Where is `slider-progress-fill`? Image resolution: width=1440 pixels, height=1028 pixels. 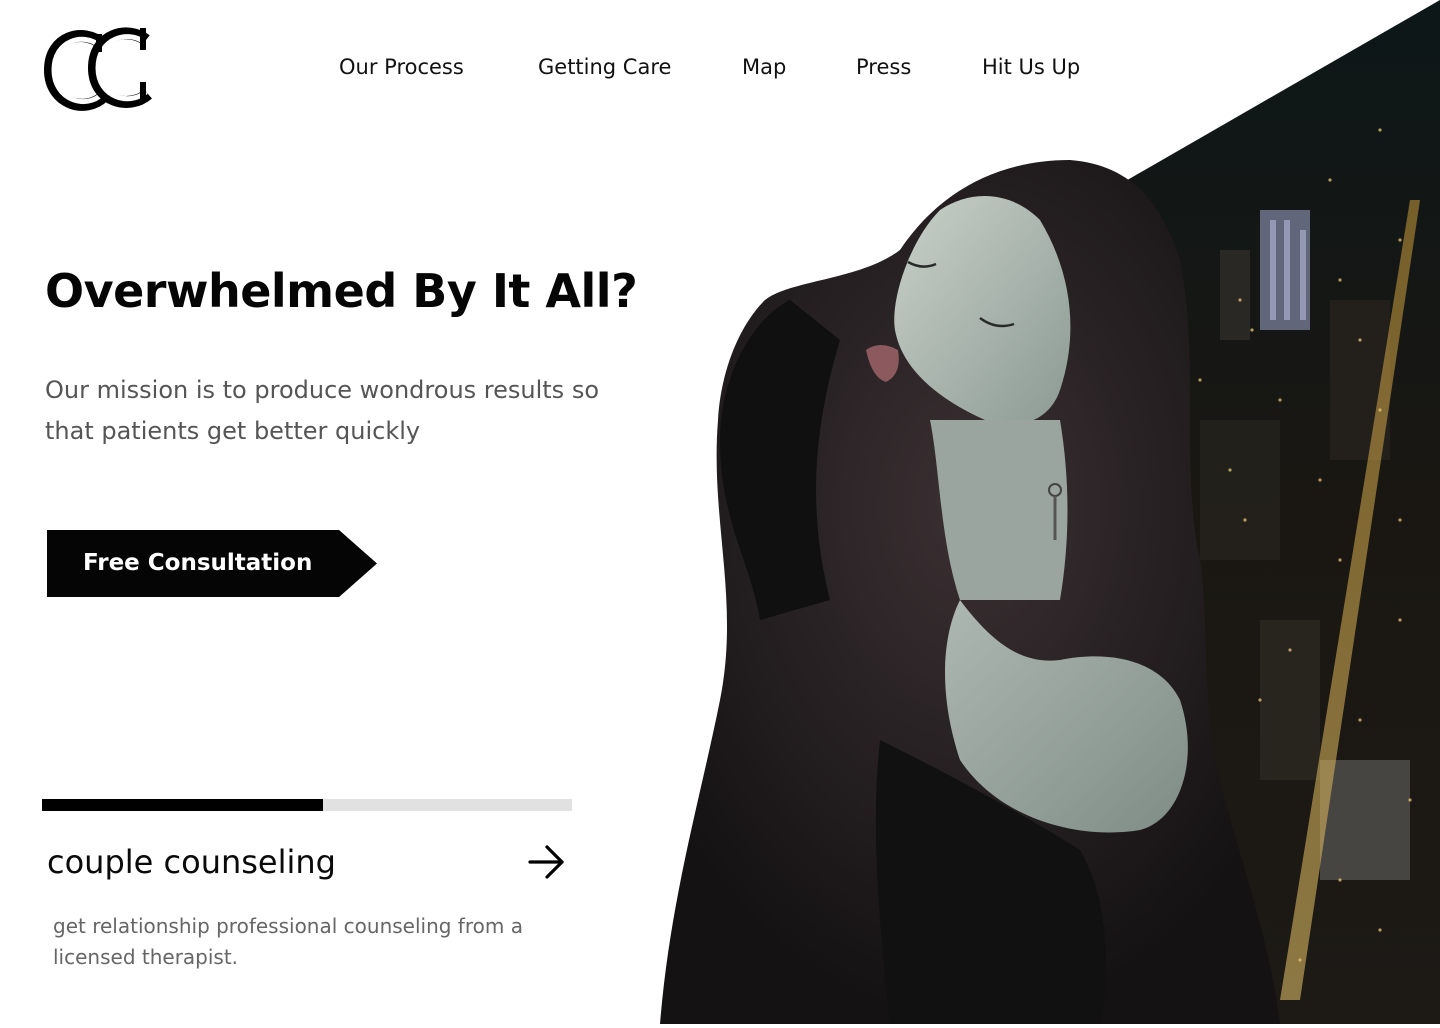
slider-progress-fill is located at coordinates (182, 805).